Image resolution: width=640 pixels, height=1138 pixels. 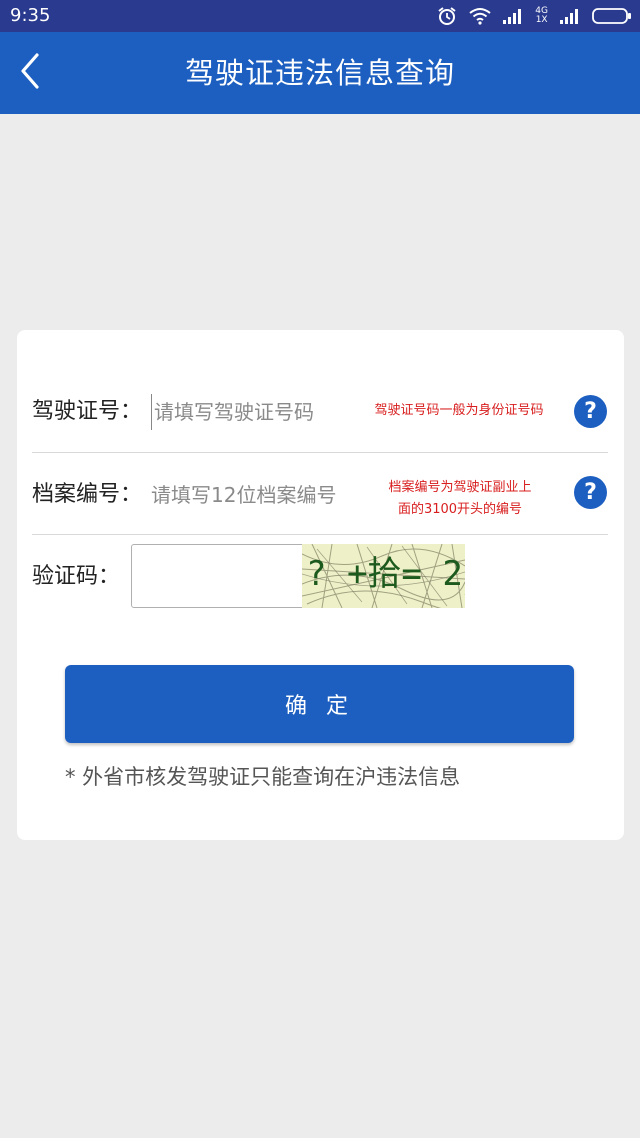 I want to click on file-number-row: 档案编号： 档案编号为驾驶证副业上面的3100开头的编号 ?, so click(x=320, y=494).